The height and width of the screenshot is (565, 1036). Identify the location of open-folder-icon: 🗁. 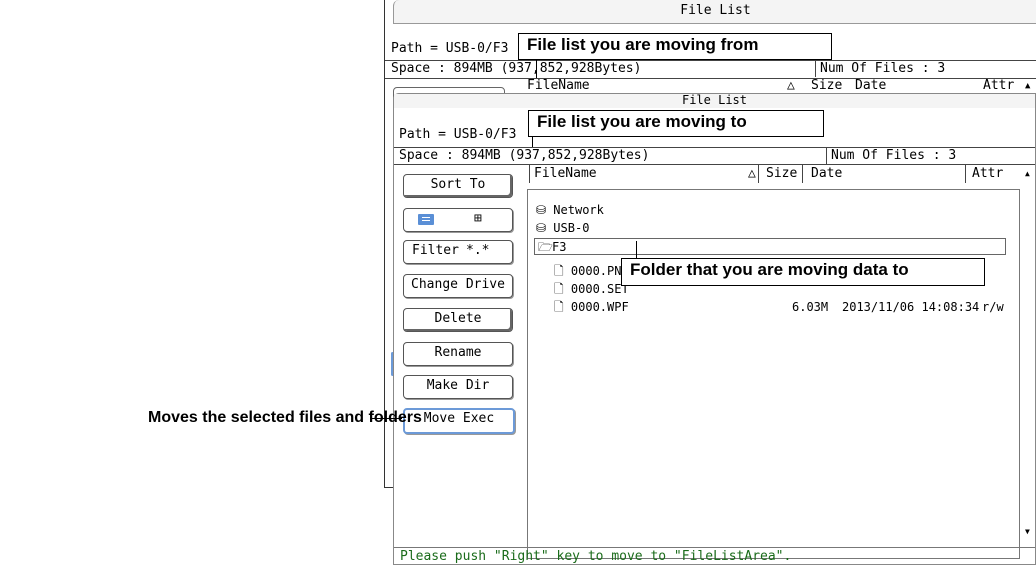
(545, 247).